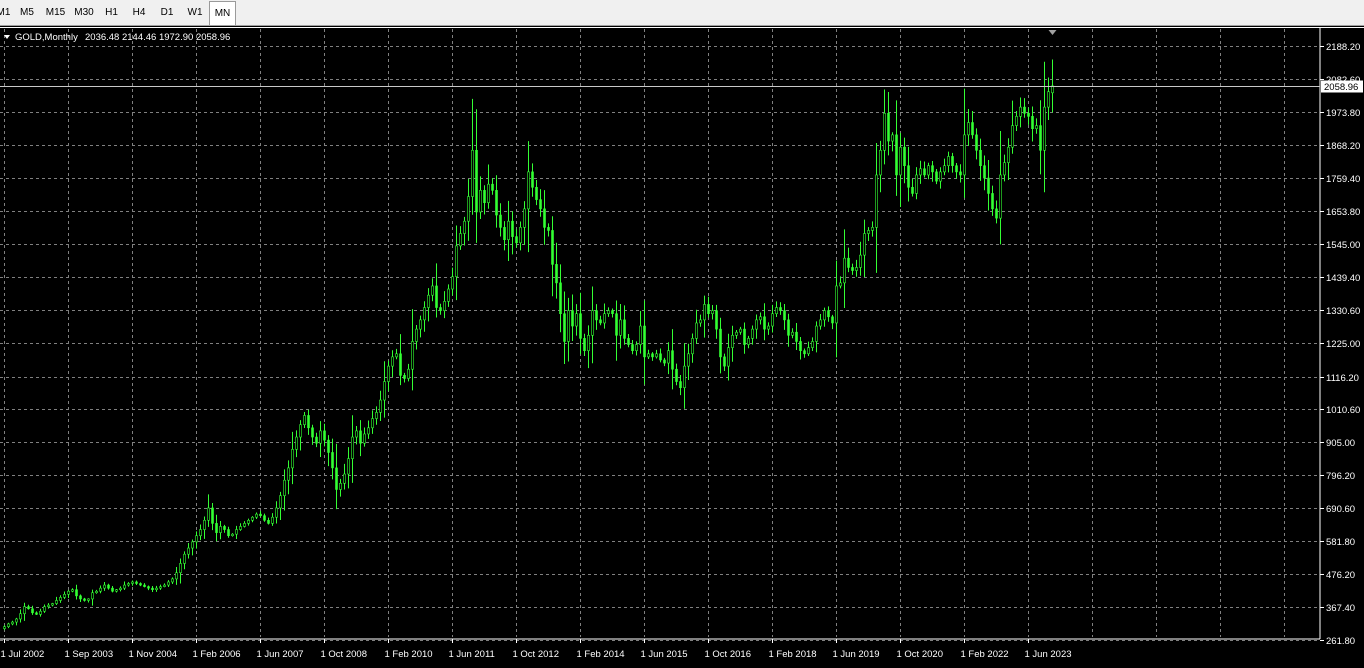  Describe the element at coordinates (222, 13) in the screenshot. I see `timeframe-mn-button: MN` at that location.